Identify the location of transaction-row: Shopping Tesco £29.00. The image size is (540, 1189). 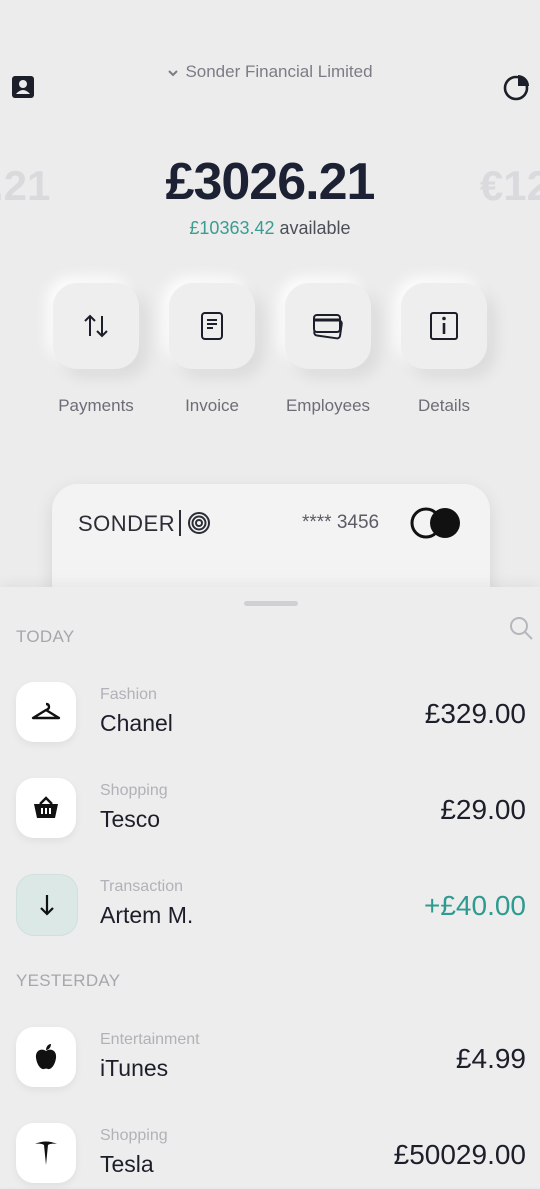
(270, 811).